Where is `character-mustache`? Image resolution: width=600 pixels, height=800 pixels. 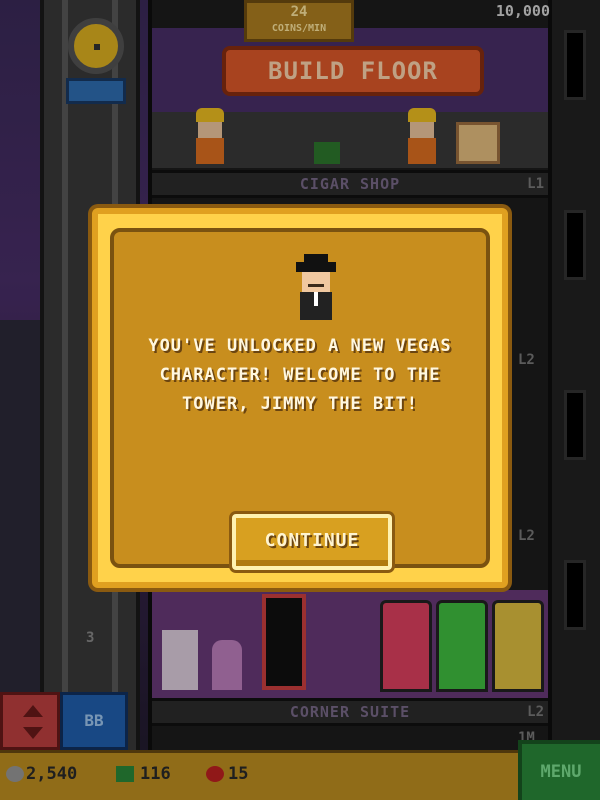
character-mustache is located at coordinates (316, 285).